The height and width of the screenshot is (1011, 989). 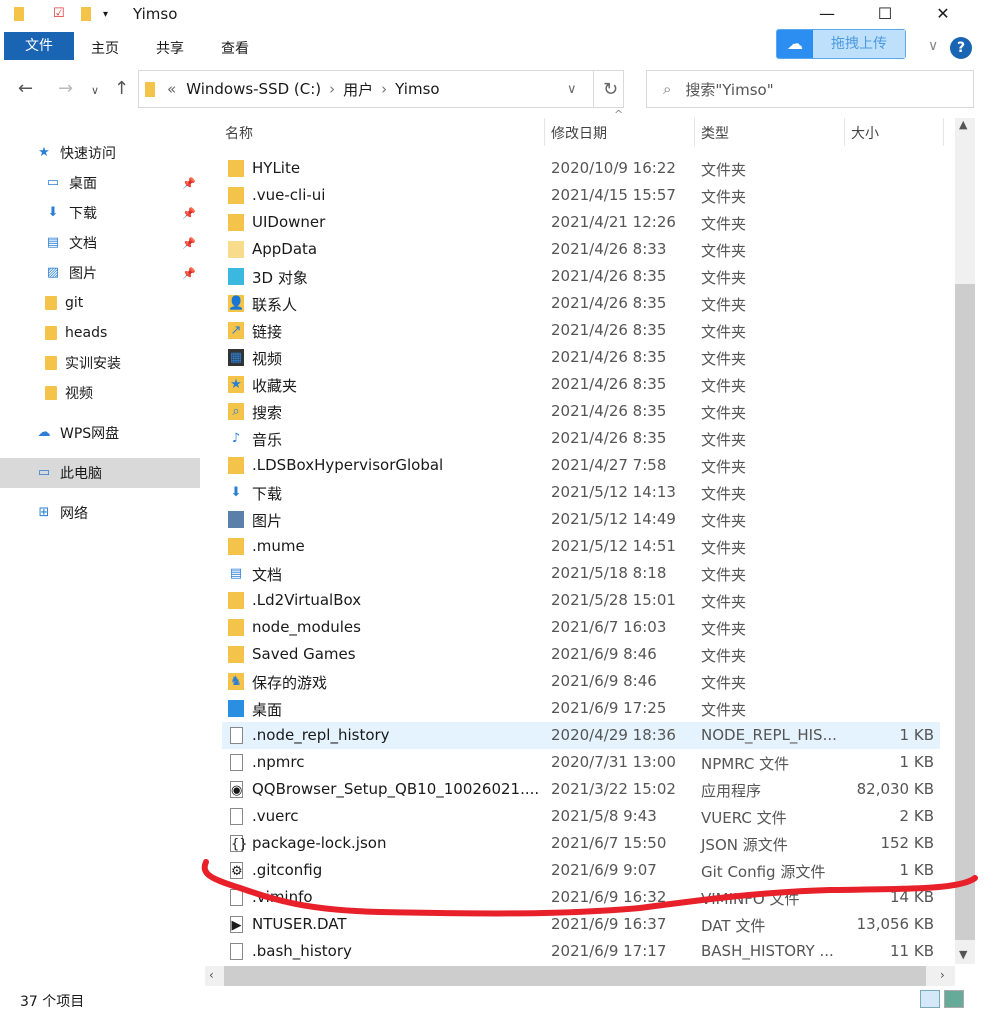 What do you see at coordinates (100, 213) in the screenshot?
I see `sidebar-item: ⬇ 下载 📌` at bounding box center [100, 213].